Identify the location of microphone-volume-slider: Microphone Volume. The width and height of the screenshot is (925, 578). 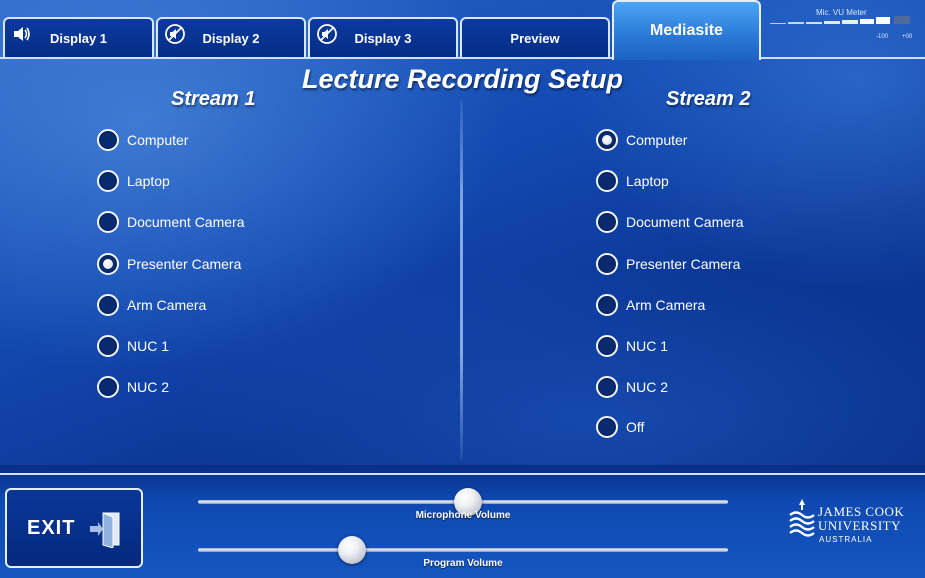
(463, 505).